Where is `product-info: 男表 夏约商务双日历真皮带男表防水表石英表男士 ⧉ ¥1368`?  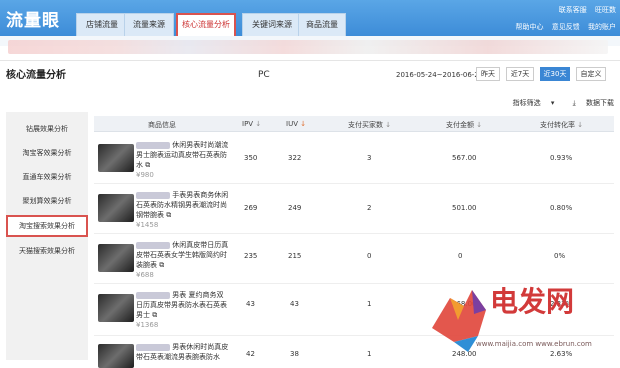
product-info: 男表 夏约商务双日历真皮带男表防水表石英表男士 ⧉ ¥1368 is located at coordinates (183, 310).